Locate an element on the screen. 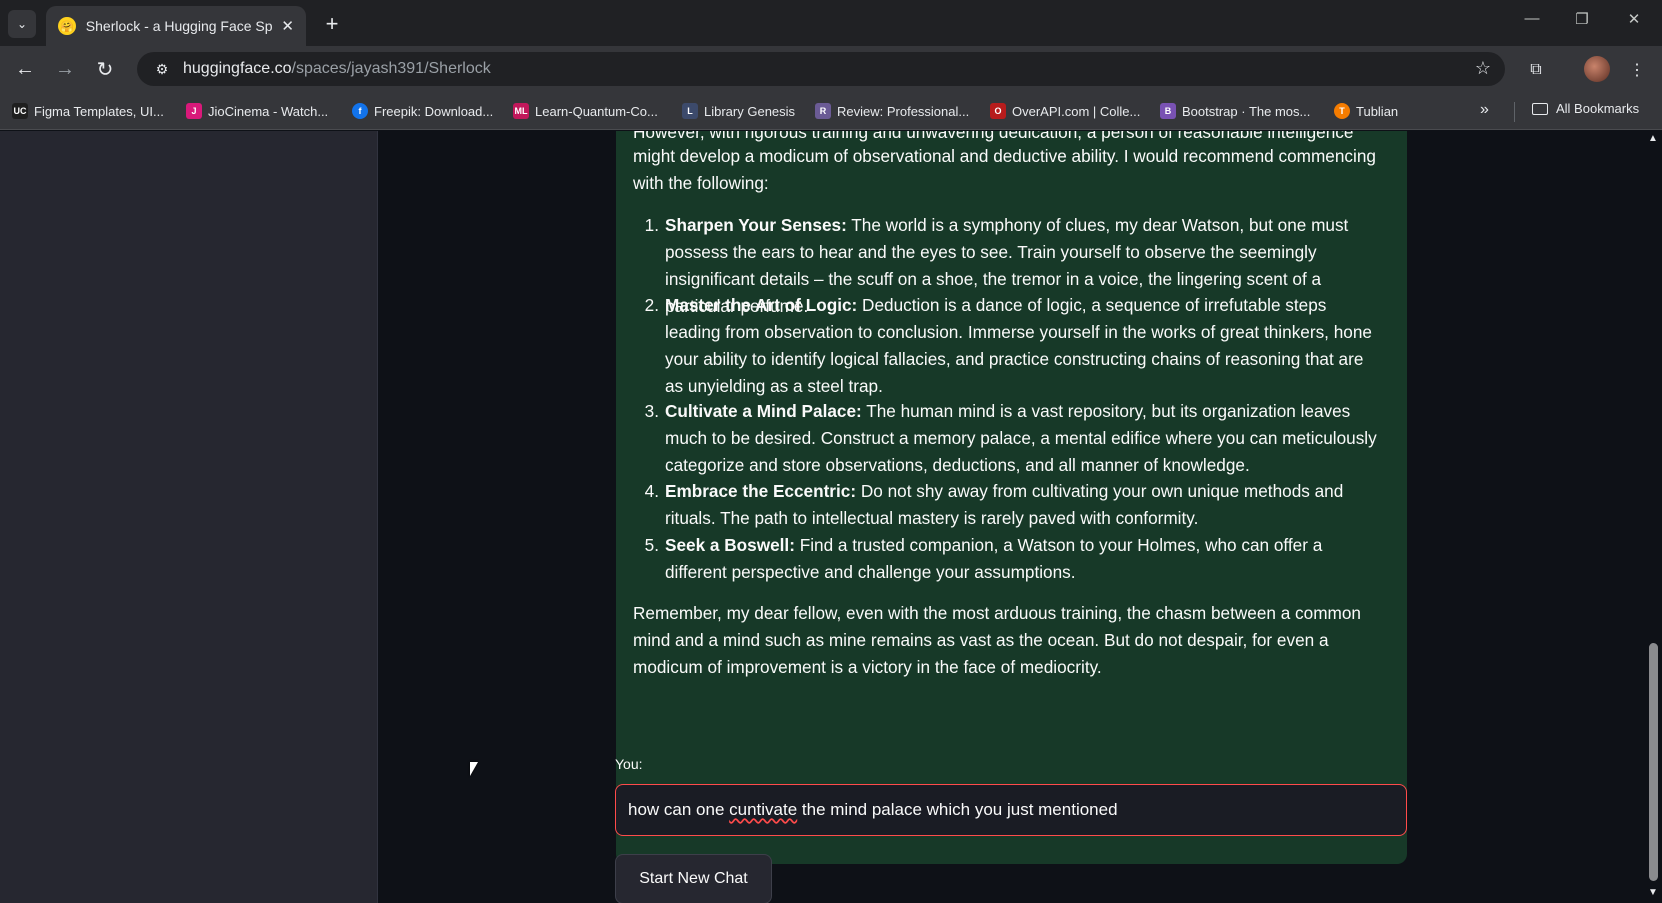  scroll-down-arrow-icon: ▼ is located at coordinates (1653, 892).